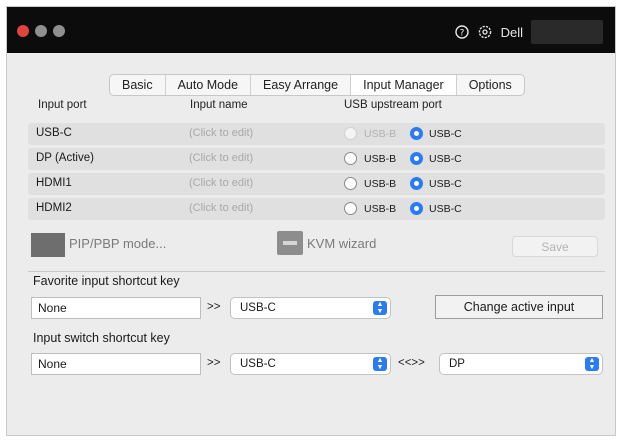  I want to click on favorite-input-select: USB-C ▲ ▼, so click(310, 308).